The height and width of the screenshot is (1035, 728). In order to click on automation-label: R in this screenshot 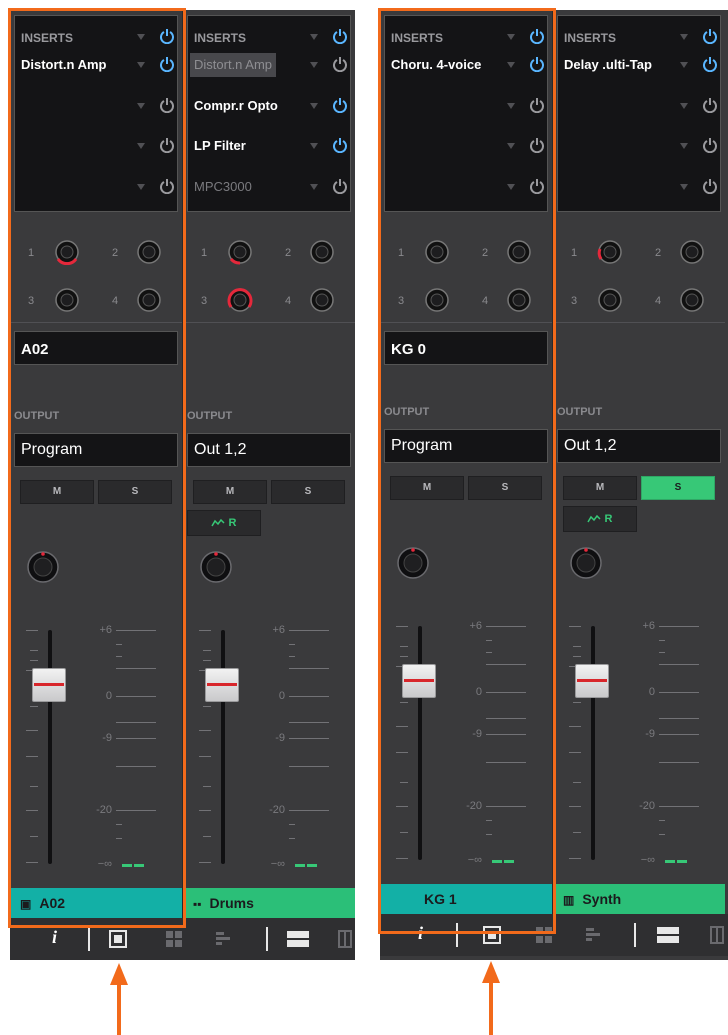, I will do `click(608, 519)`.